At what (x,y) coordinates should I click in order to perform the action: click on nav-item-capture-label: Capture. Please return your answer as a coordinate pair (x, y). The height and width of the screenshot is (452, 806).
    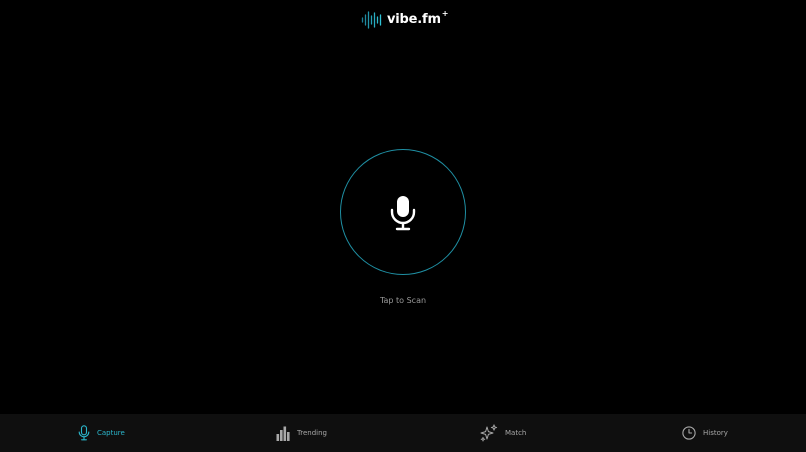
    Looking at the image, I should click on (111, 433).